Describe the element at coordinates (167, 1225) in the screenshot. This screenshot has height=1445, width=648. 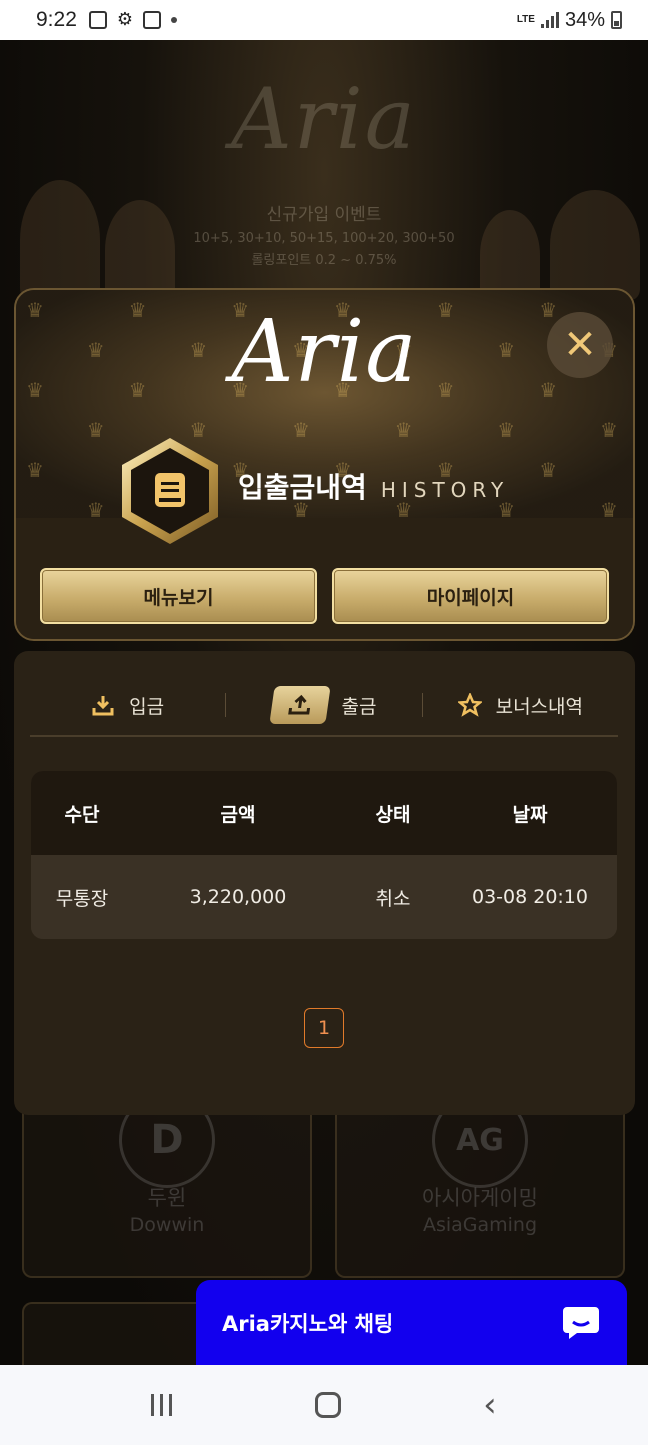
I see `game-card-name-en: Dowwin` at that location.